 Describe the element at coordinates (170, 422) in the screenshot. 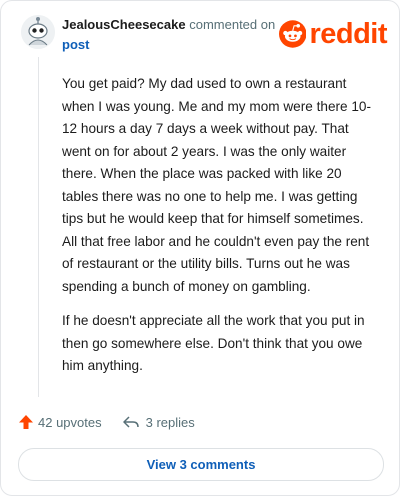

I see `replies-count: 3 replies` at that location.